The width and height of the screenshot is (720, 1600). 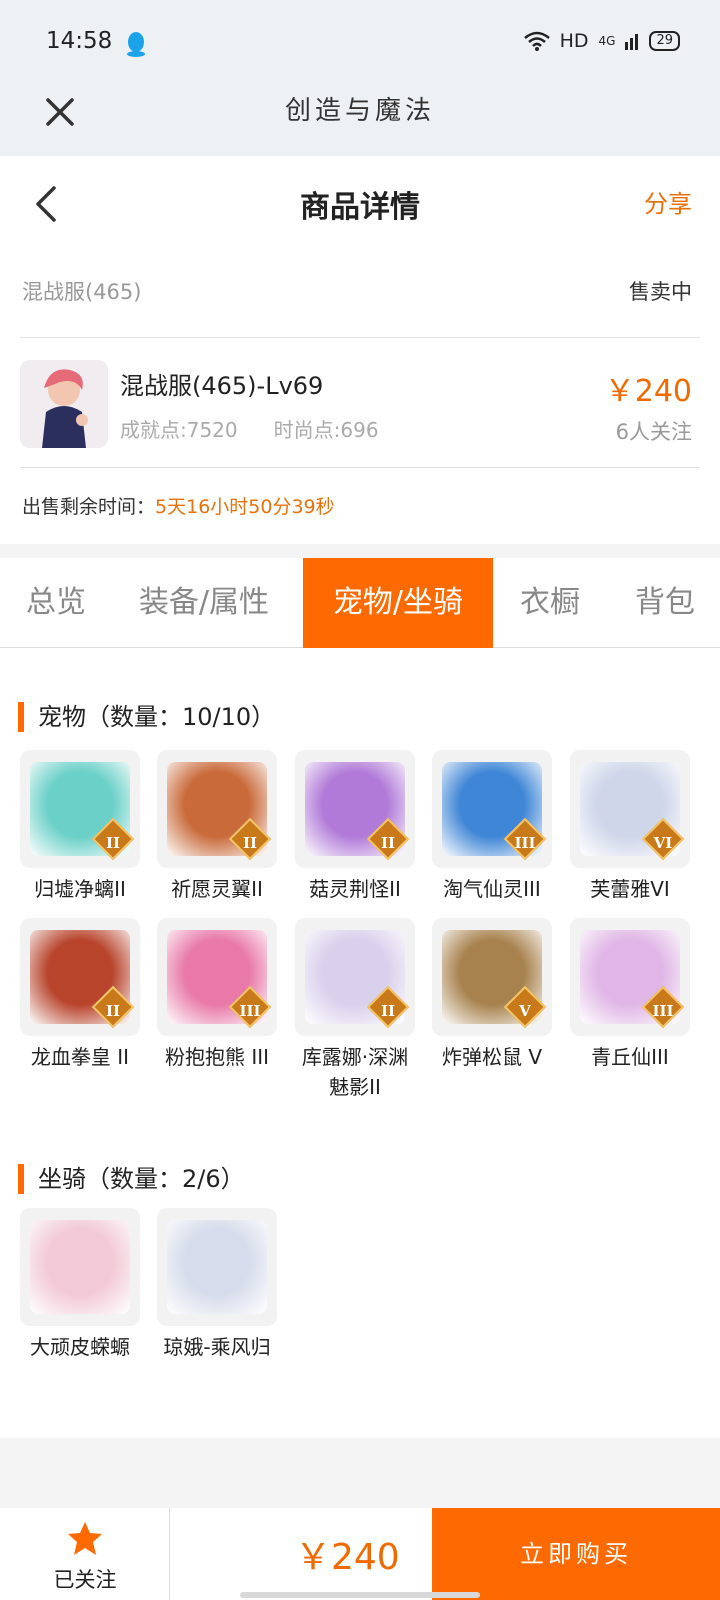 I want to click on pet-card: II 归墟净螭II, so click(x=80, y=827).